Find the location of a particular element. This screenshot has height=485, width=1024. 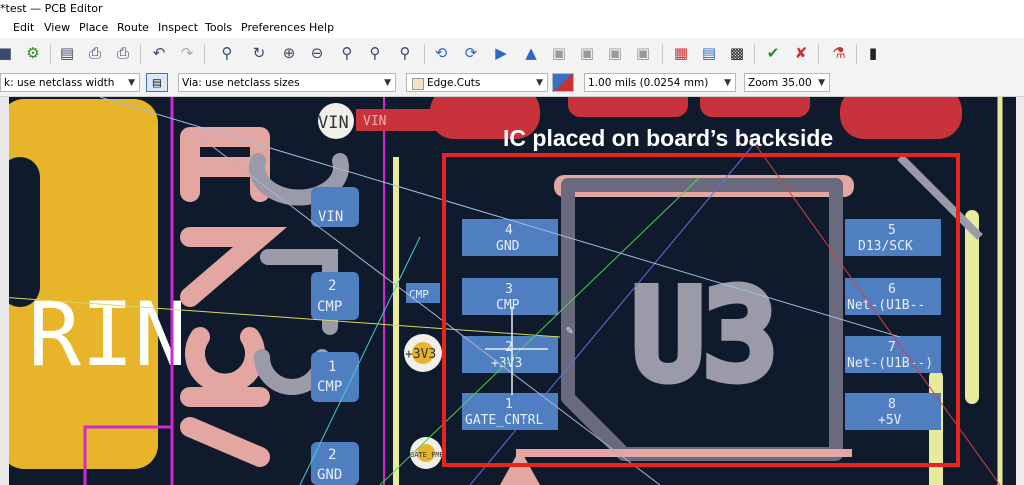

silk-rin: RIN is located at coordinates (107, 334).